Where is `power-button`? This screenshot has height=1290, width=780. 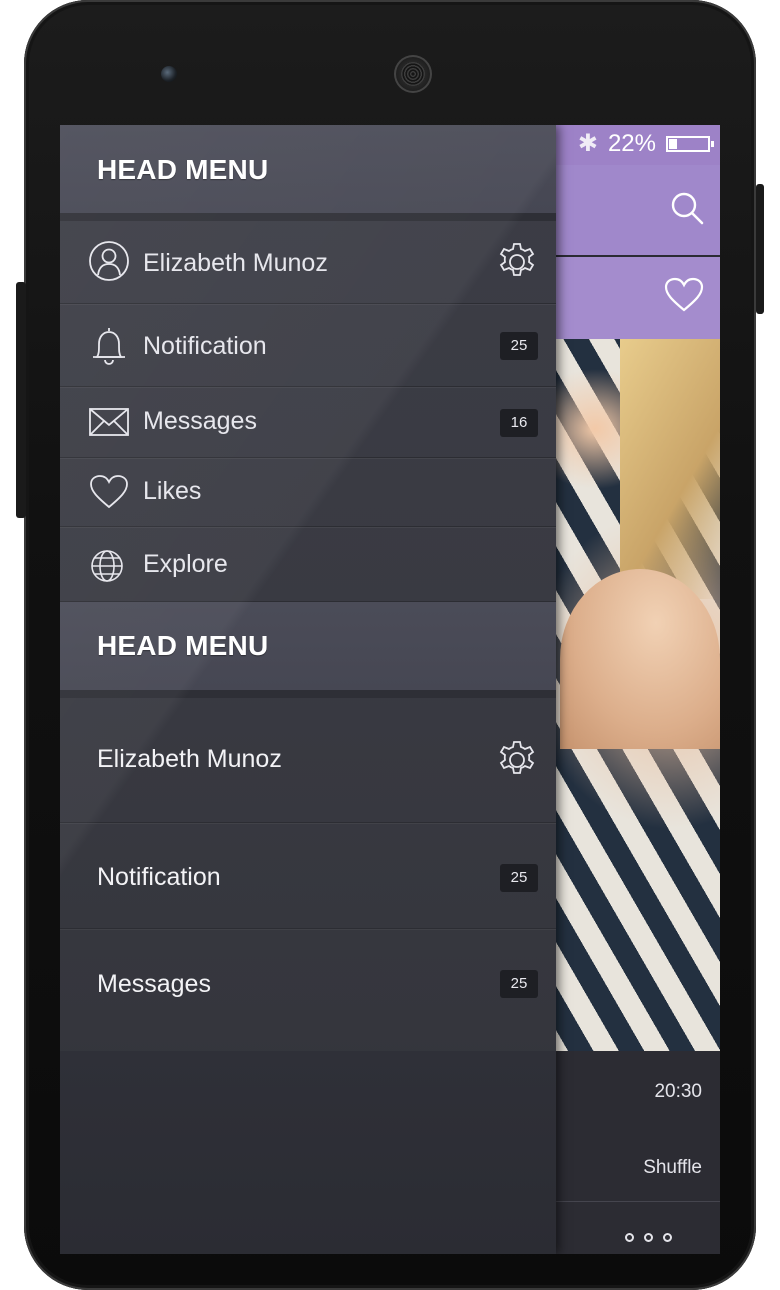 power-button is located at coordinates (760, 249).